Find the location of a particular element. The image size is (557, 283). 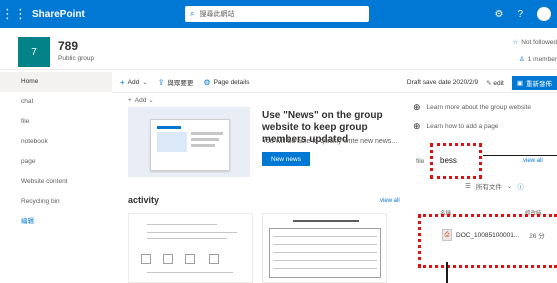

mockup-bar is located at coordinates (169, 127).